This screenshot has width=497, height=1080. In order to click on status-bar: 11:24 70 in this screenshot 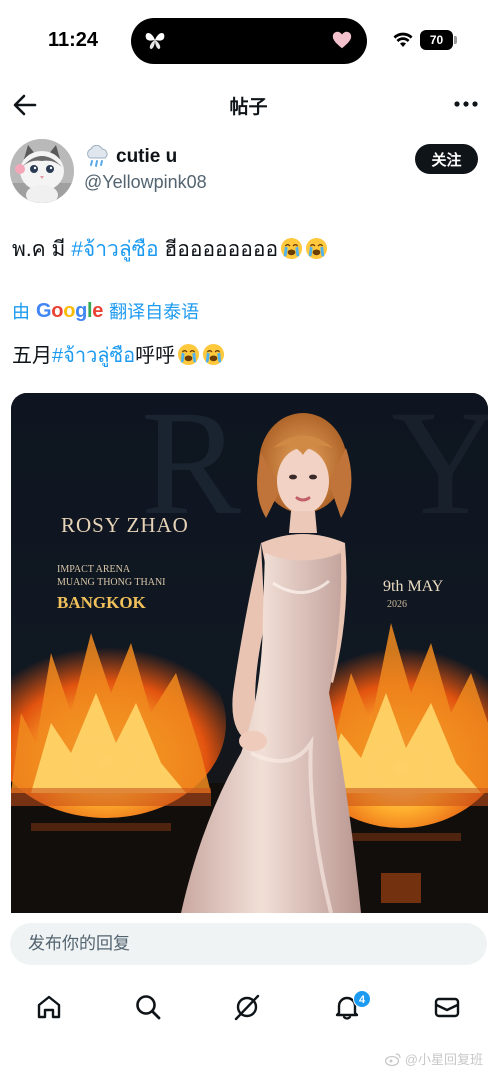, I will do `click(248, 40)`.